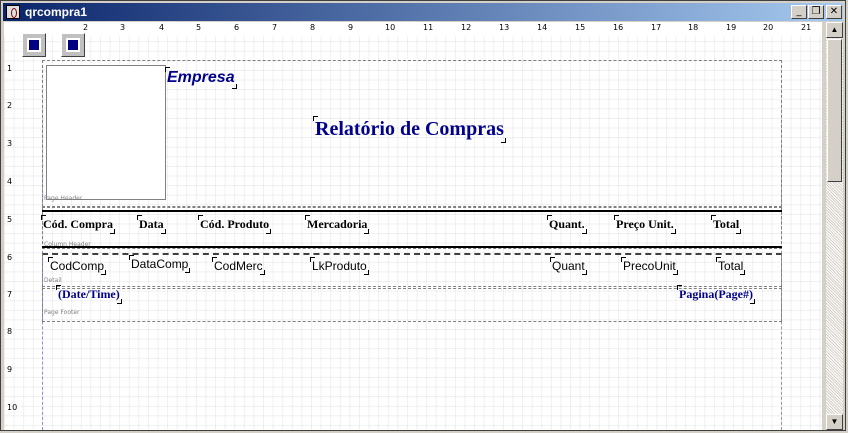  What do you see at coordinates (151, 224) in the screenshot?
I see `column-header-data: Data` at bounding box center [151, 224].